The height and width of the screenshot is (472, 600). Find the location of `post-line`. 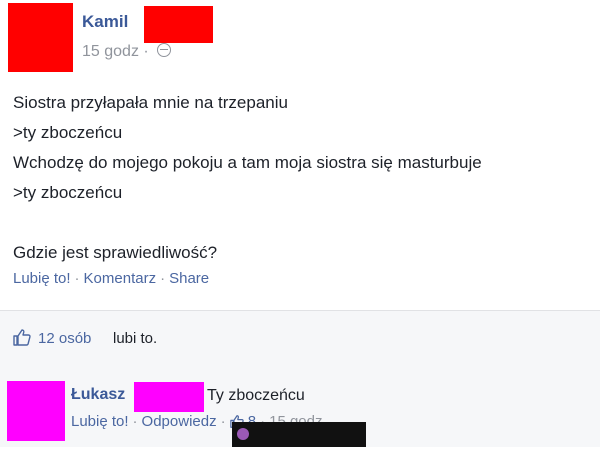

post-line is located at coordinates (247, 223).